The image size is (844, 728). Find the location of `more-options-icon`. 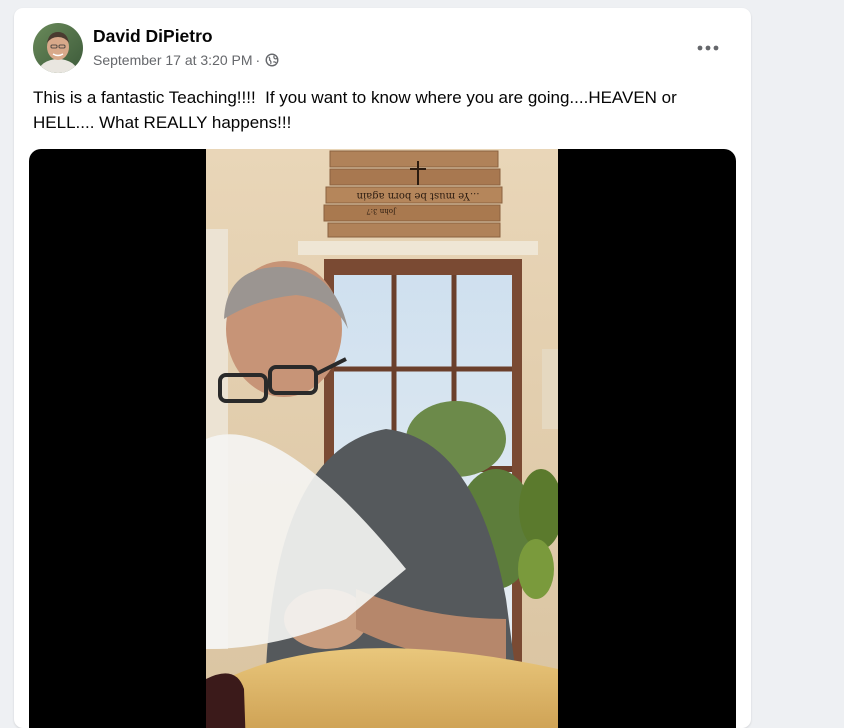

more-options-icon is located at coordinates (708, 48).